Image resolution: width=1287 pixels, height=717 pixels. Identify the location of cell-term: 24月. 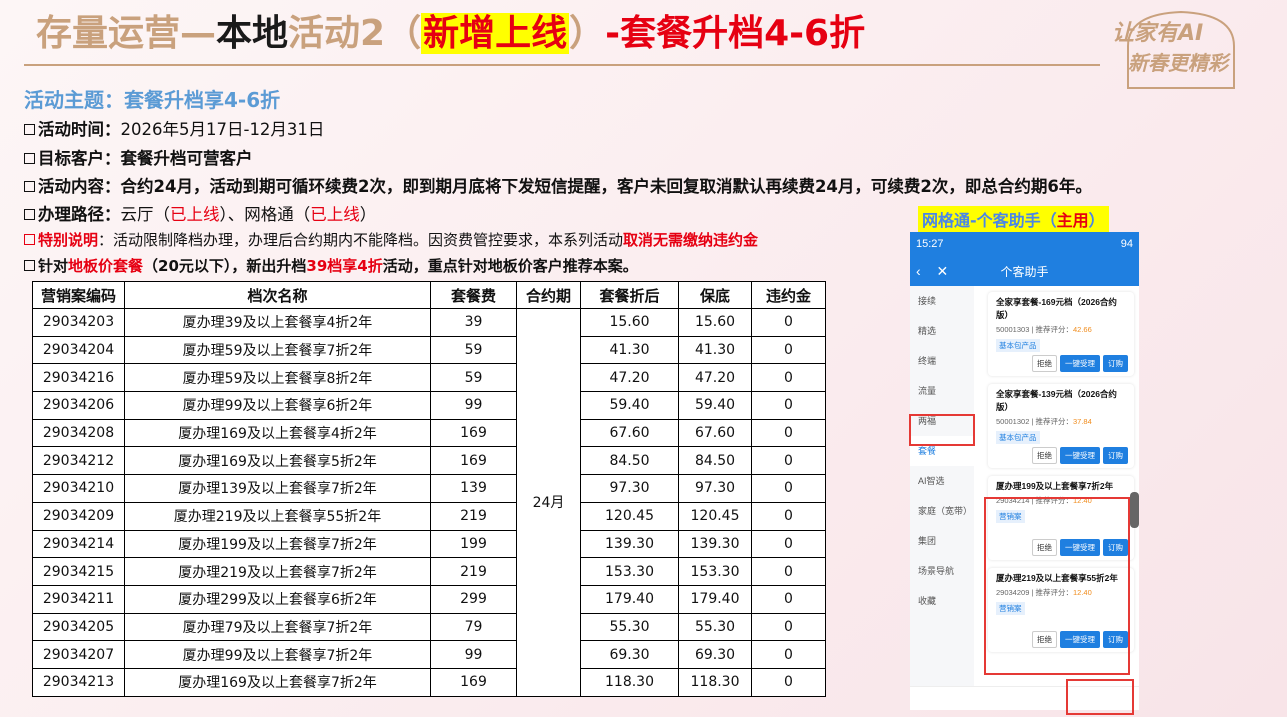
(548, 502).